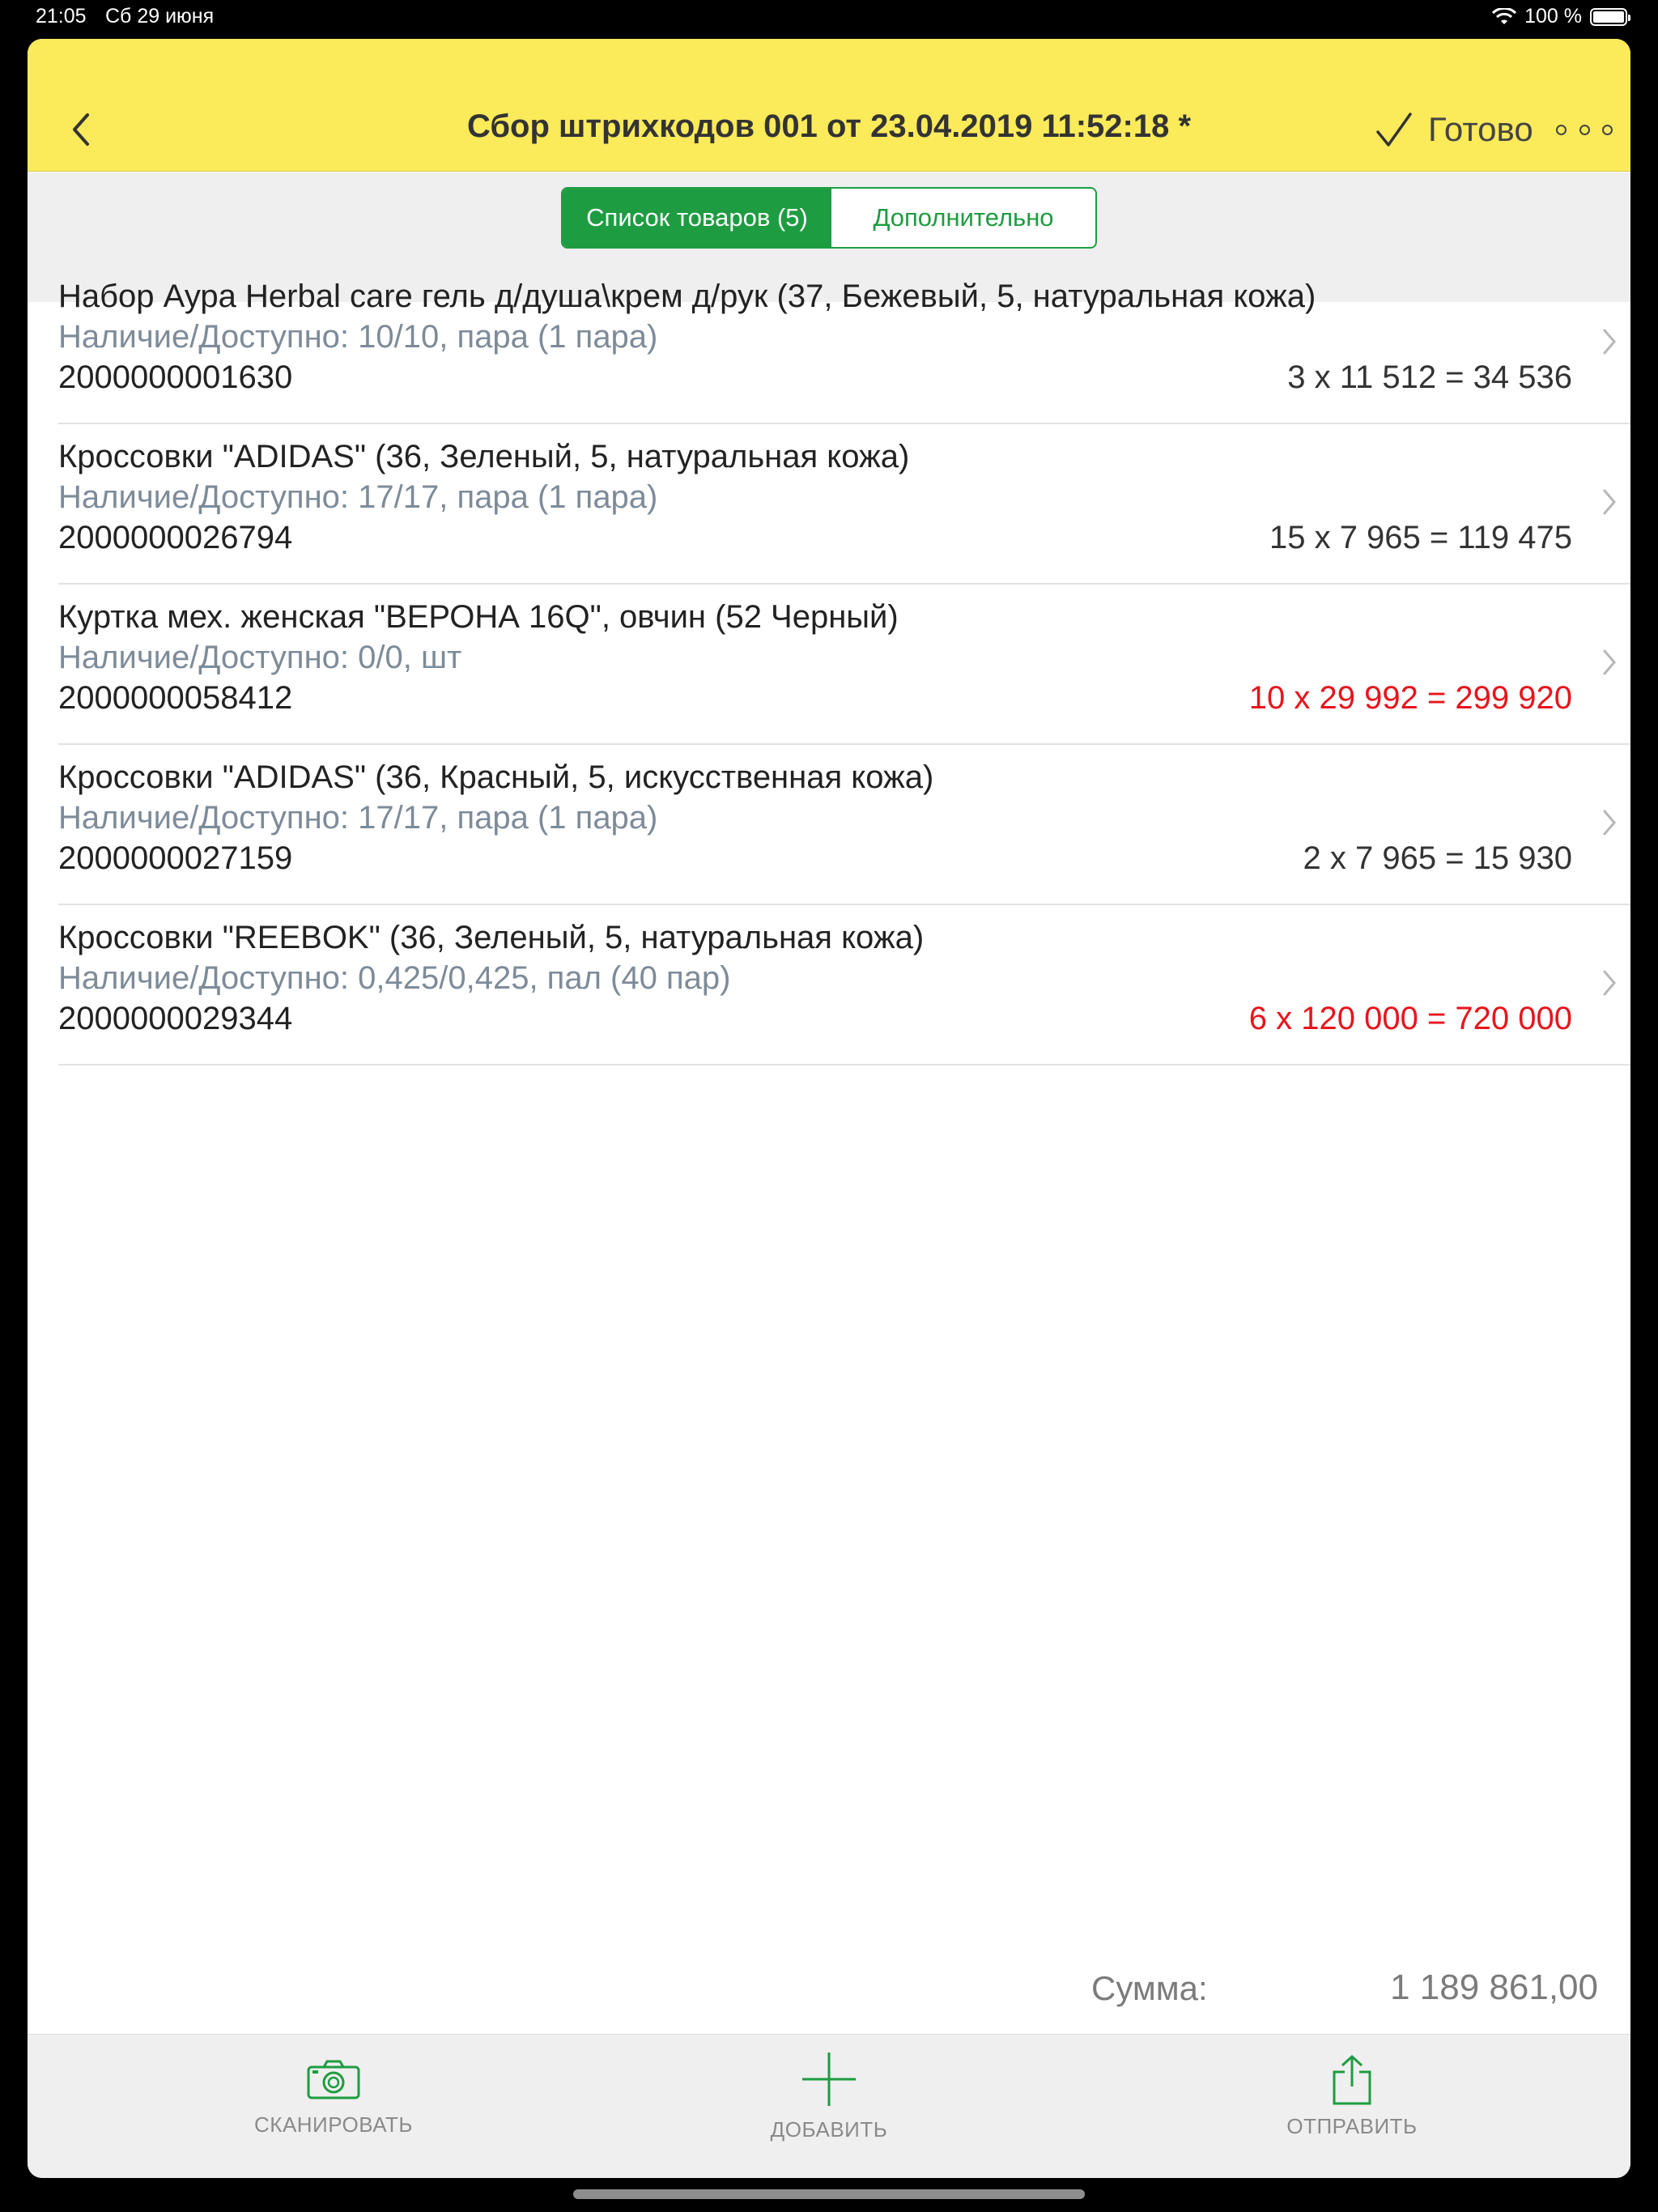 The height and width of the screenshot is (2212, 1658). I want to click on wifi-icon, so click(1504, 16).